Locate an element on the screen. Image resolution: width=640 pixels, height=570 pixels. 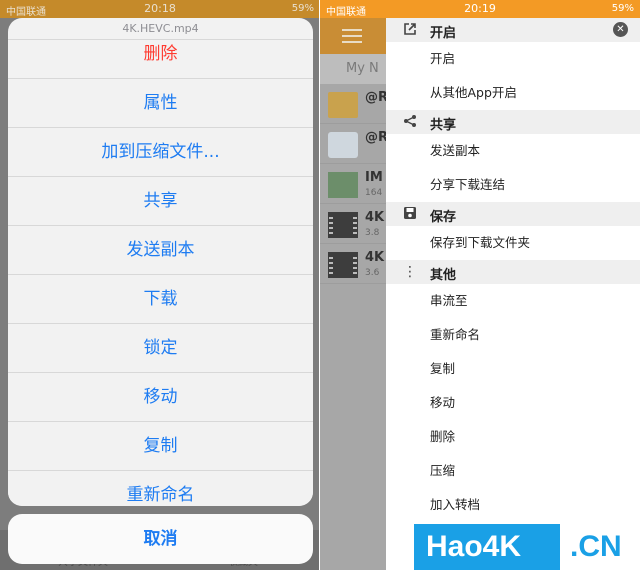
watermark-logo: Hao4K .CN is located at coordinates (526, 547).